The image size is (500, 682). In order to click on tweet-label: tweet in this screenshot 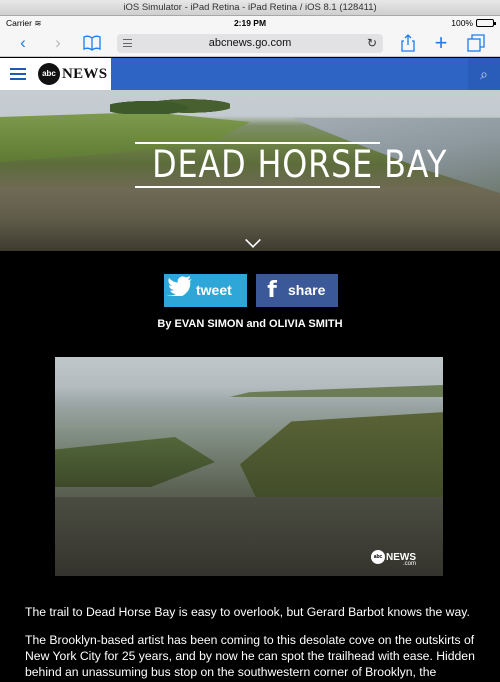, I will do `click(214, 290)`.